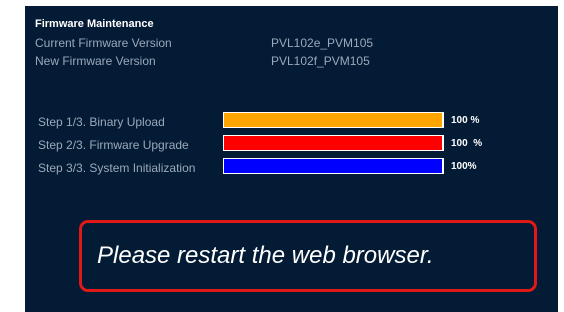  Describe the element at coordinates (95, 61) in the screenshot. I see `new-version-label: New Firmware Version` at that location.